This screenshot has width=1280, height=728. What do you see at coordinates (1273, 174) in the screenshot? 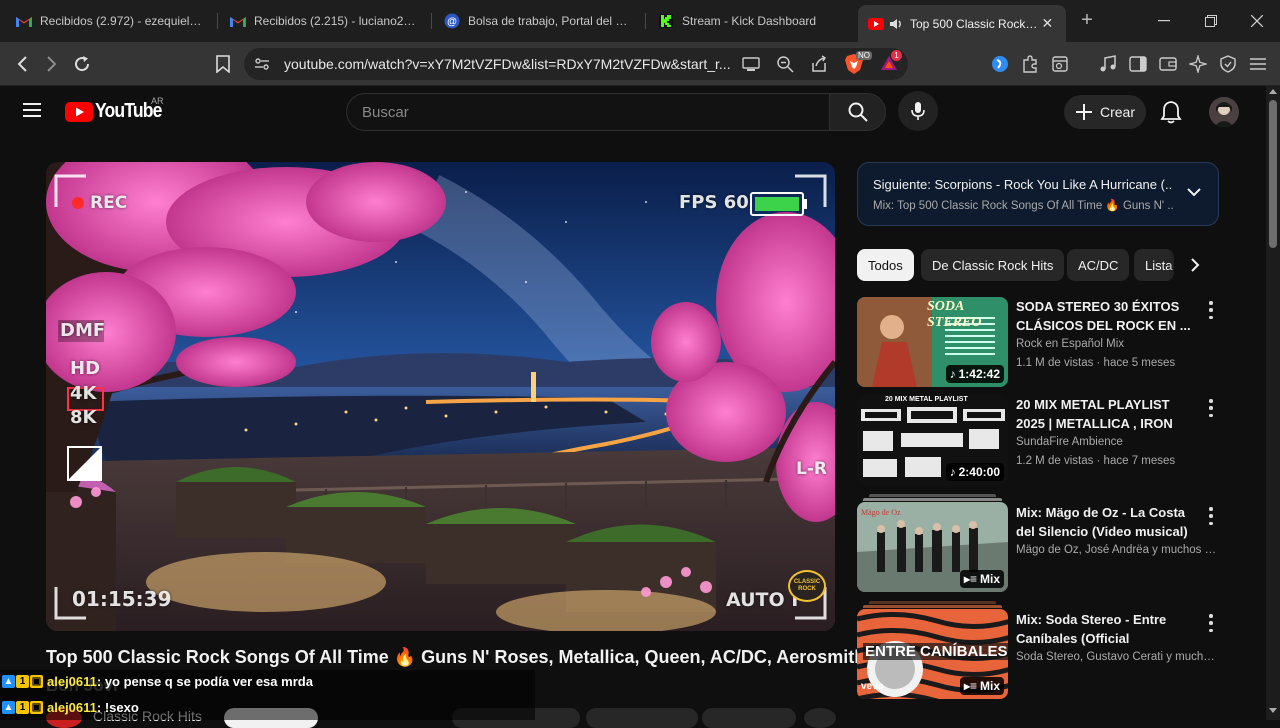
I see `scrollbar-thumb` at bounding box center [1273, 174].